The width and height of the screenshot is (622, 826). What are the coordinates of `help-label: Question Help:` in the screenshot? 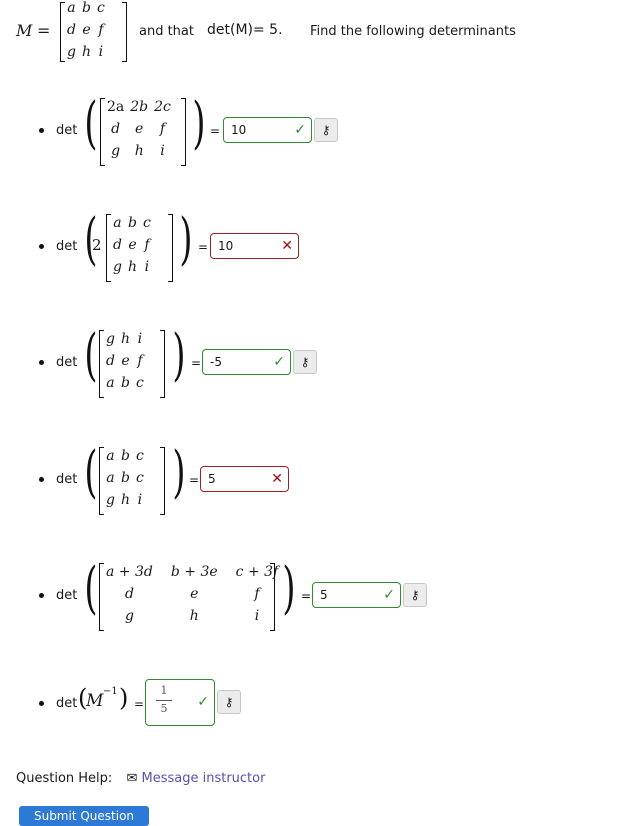 It's located at (64, 778).